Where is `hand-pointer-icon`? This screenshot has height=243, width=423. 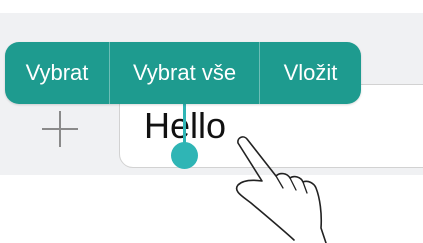 hand-pointer-icon is located at coordinates (281, 189).